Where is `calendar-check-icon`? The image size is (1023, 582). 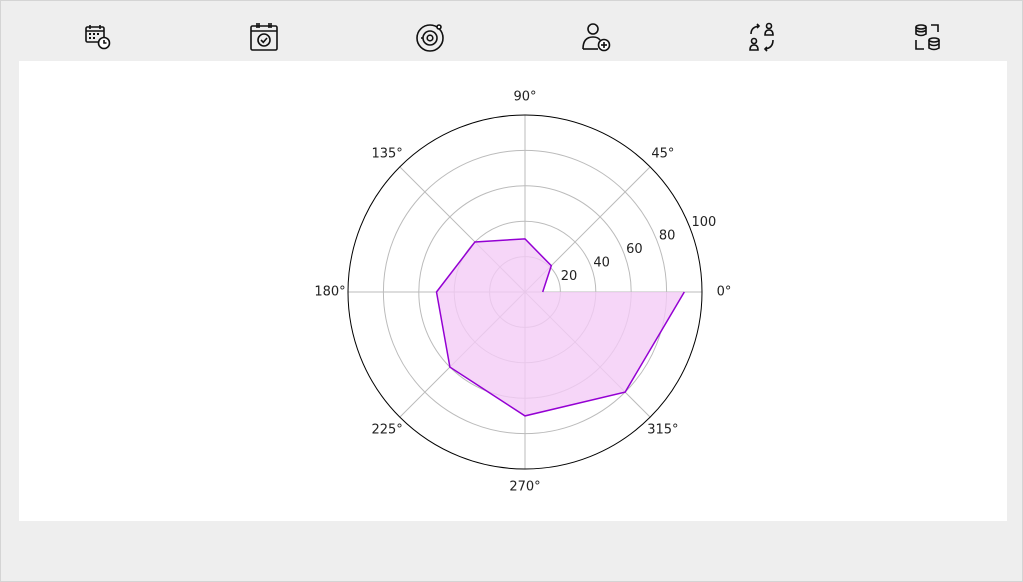 calendar-check-icon is located at coordinates (264, 37).